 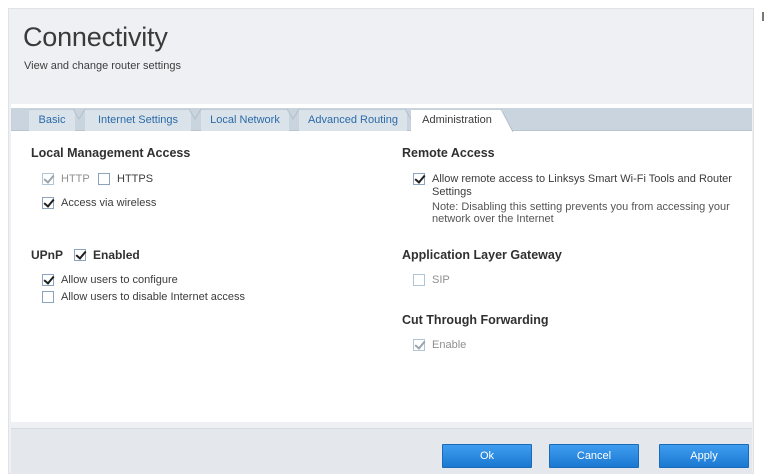 I want to click on sip-label: SIP, so click(x=441, y=280).